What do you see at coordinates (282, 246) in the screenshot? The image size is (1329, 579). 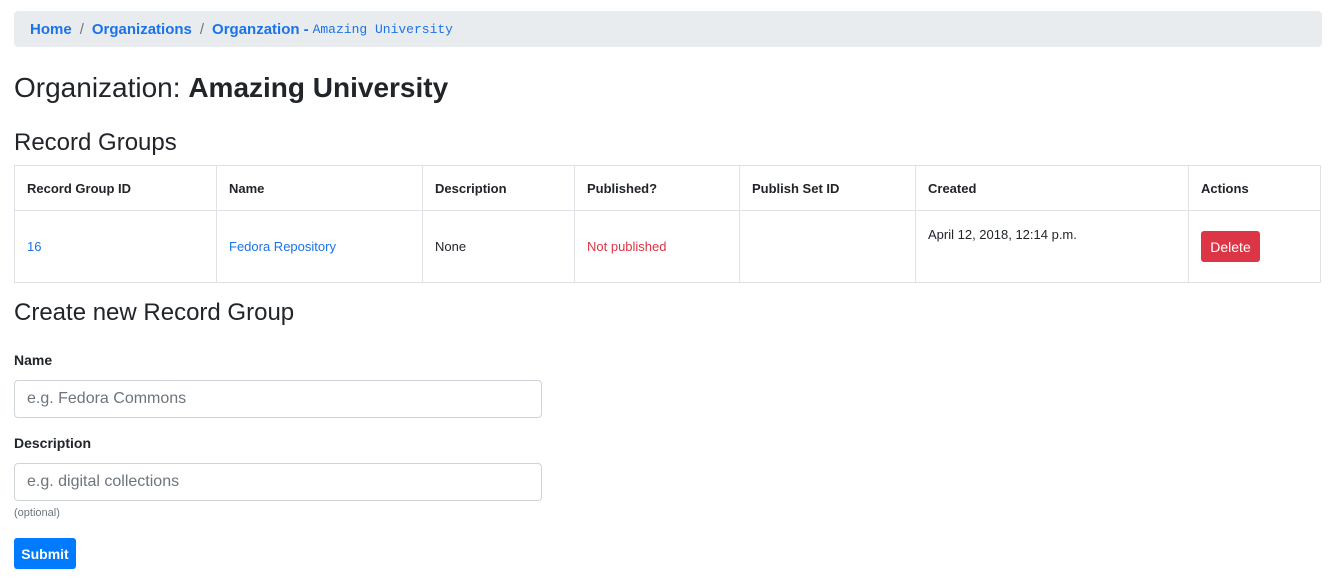 I see `record-group-name-link: Fedora Repository` at bounding box center [282, 246].